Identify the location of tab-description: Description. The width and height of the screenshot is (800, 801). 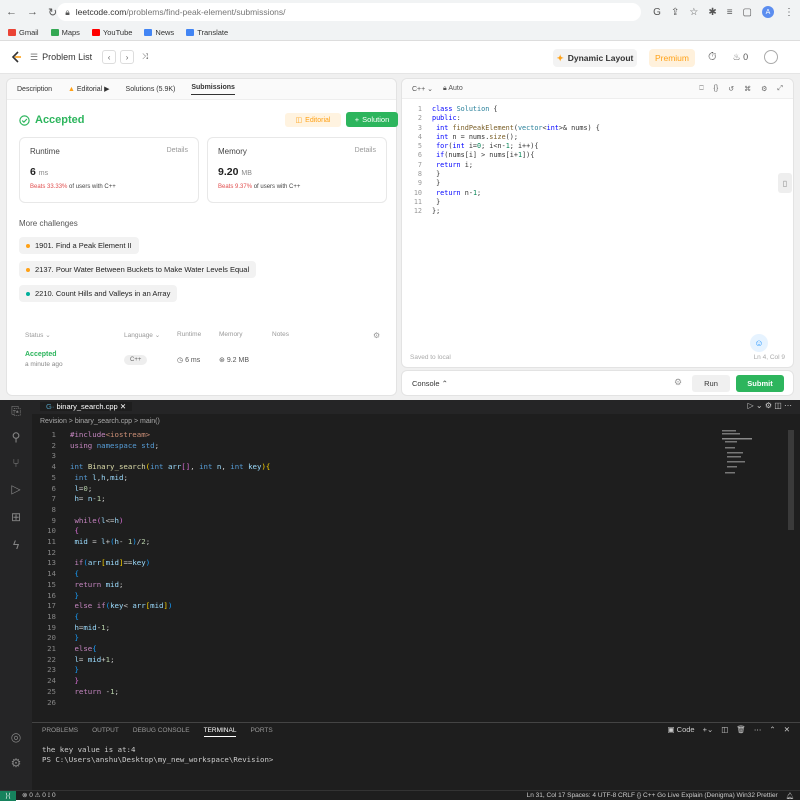
(34, 89).